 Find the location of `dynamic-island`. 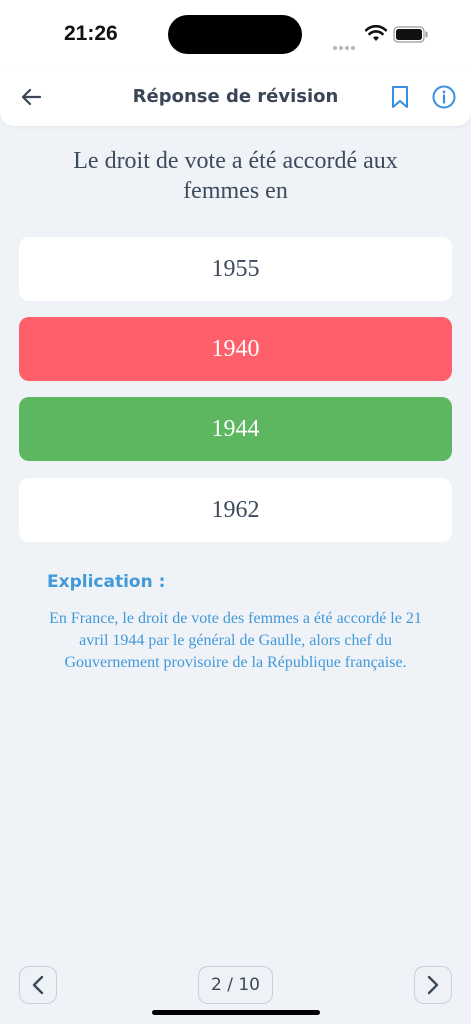

dynamic-island is located at coordinates (235, 34).